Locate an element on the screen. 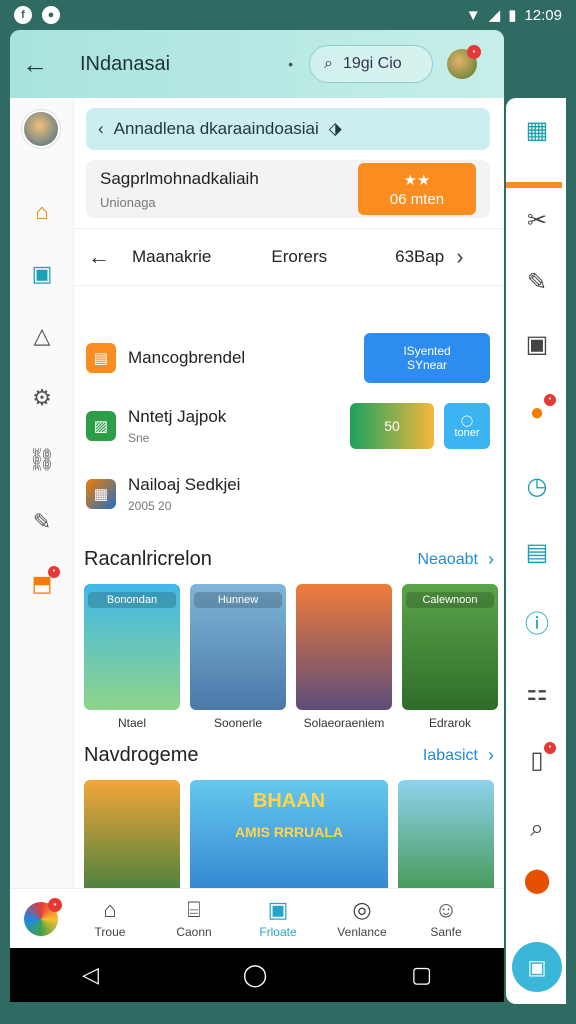  app-logo: • is located at coordinates (43, 916).